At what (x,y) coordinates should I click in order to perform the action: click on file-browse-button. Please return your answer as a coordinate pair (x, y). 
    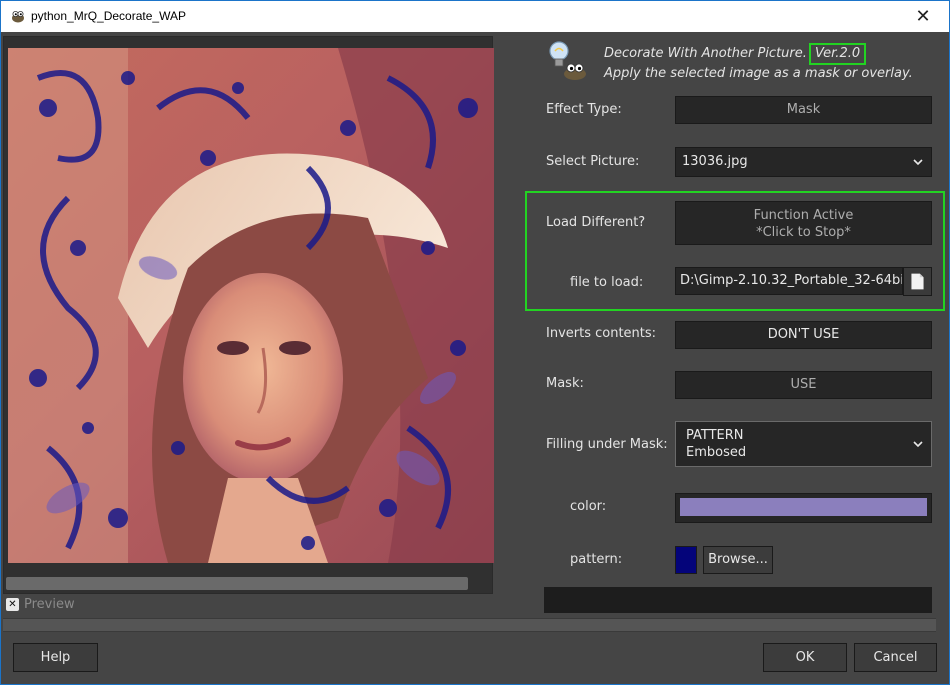
    Looking at the image, I should click on (917, 281).